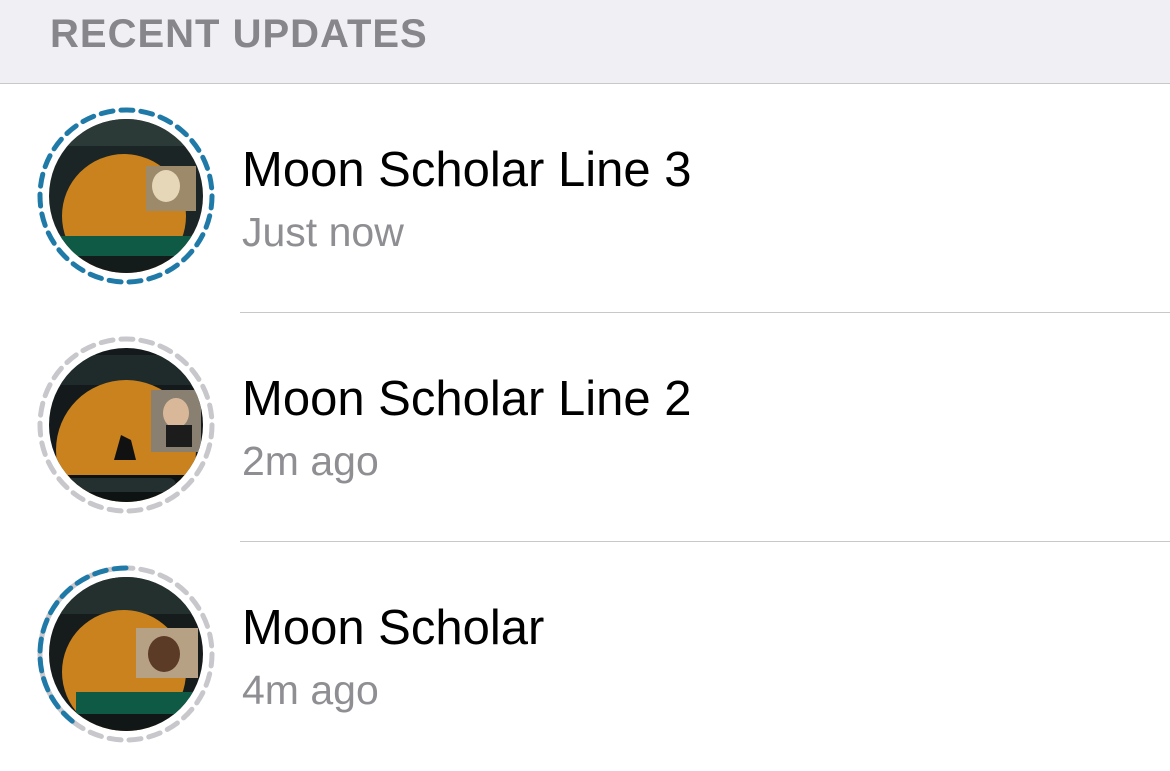  What do you see at coordinates (393, 628) in the screenshot?
I see `contact-name: Moon Scholar` at bounding box center [393, 628].